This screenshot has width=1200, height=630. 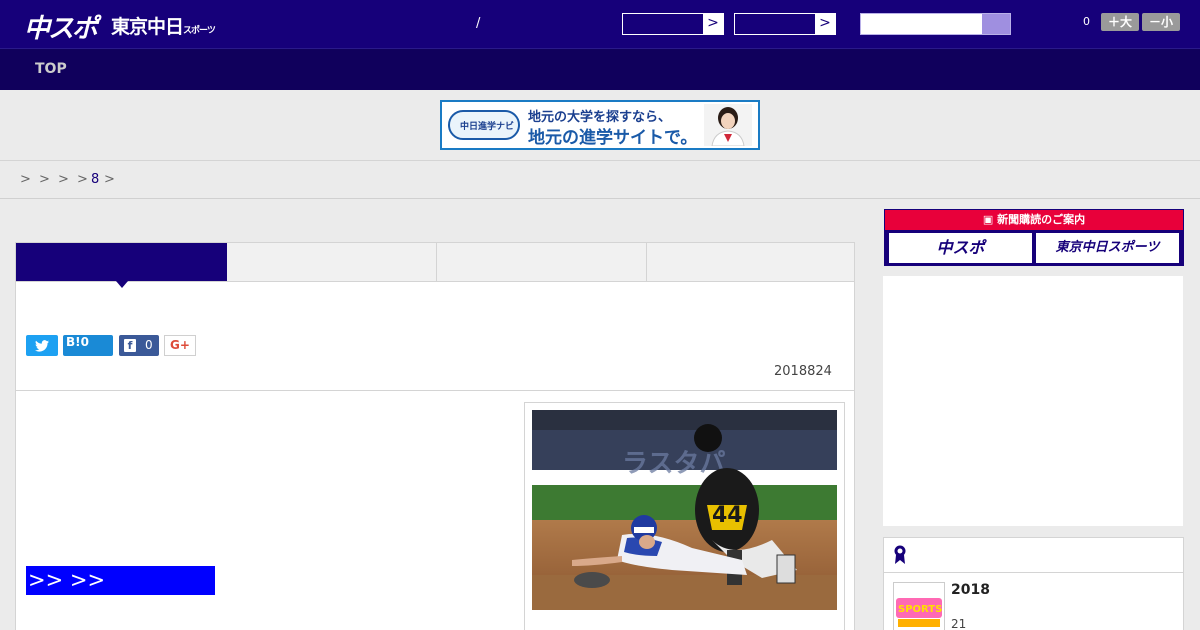 I want to click on font-size-count: 0, so click(x=1086, y=21).